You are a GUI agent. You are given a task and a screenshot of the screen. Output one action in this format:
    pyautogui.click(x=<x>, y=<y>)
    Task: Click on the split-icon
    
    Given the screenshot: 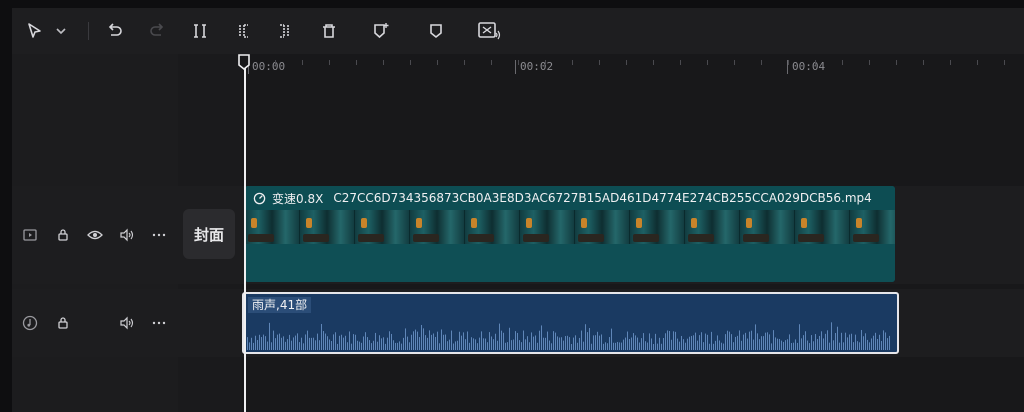 What is the action you would take?
    pyautogui.click(x=200, y=31)
    